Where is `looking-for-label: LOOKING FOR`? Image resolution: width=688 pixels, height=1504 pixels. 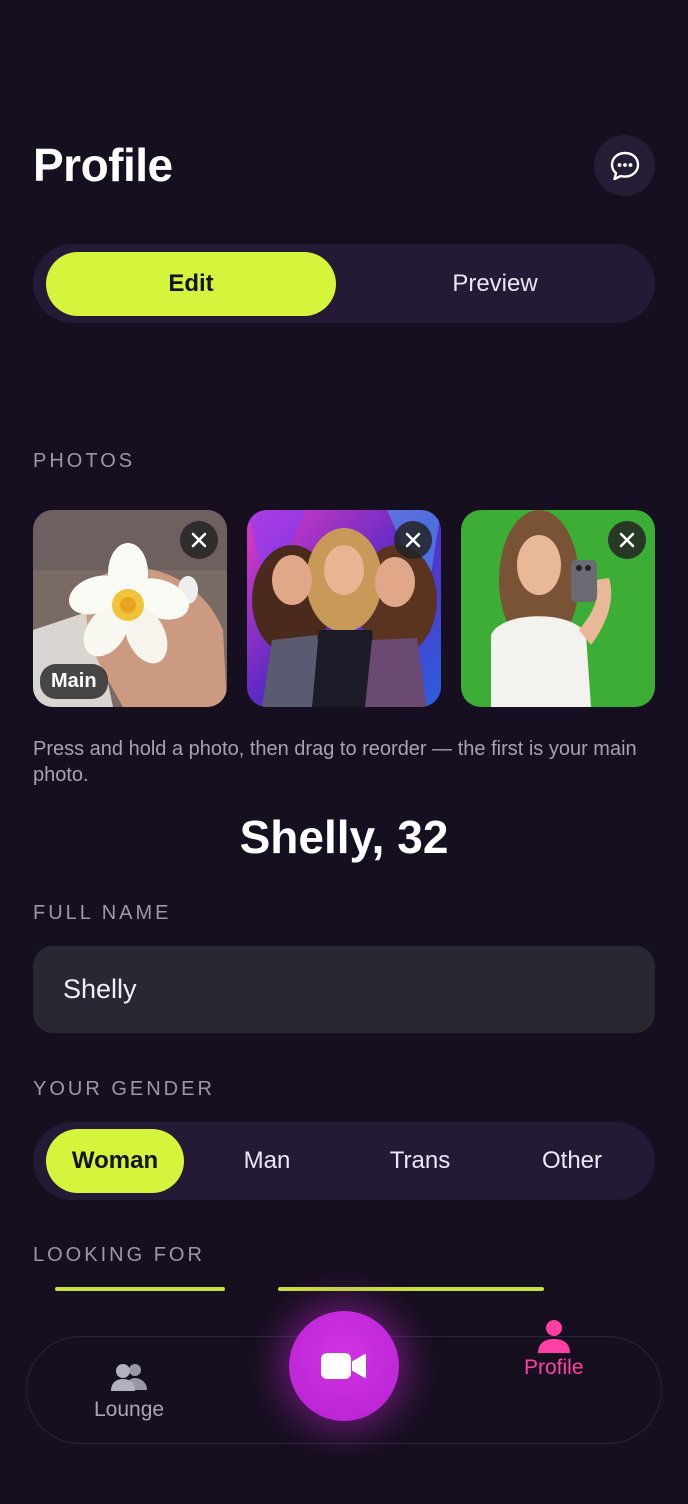
looking-for-label: LOOKING FOR is located at coordinates (119, 1255).